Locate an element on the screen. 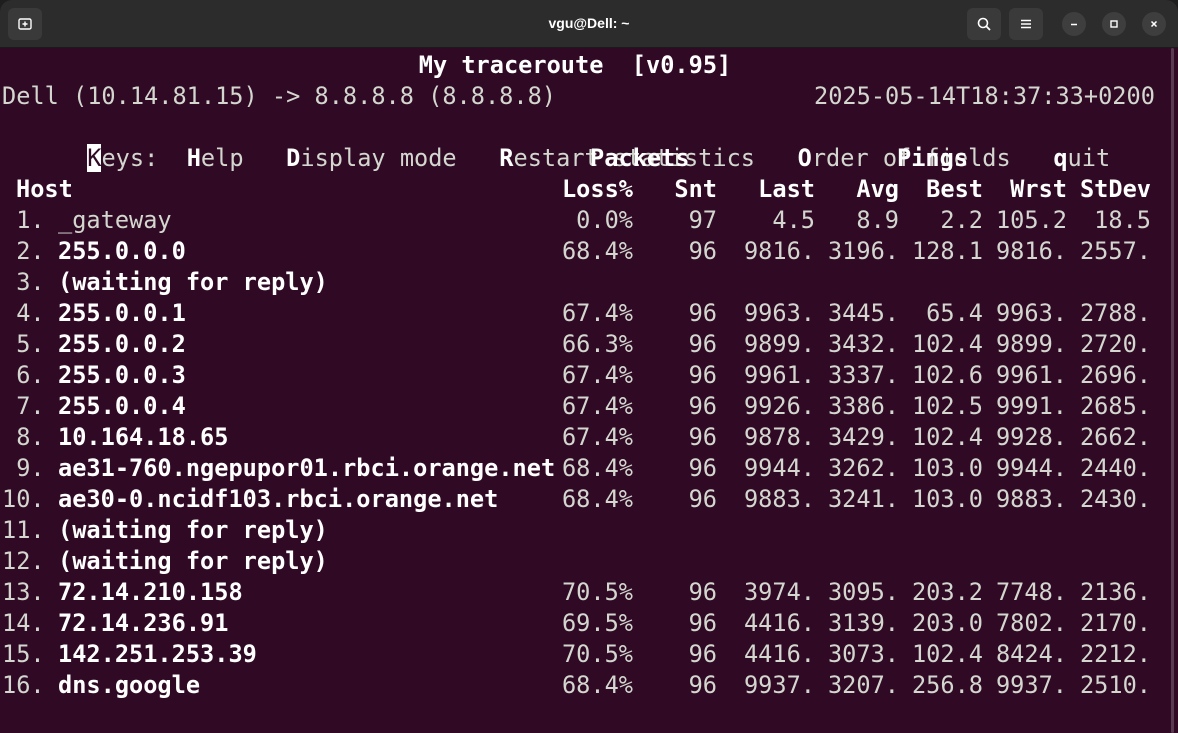  search-button is located at coordinates (984, 24).